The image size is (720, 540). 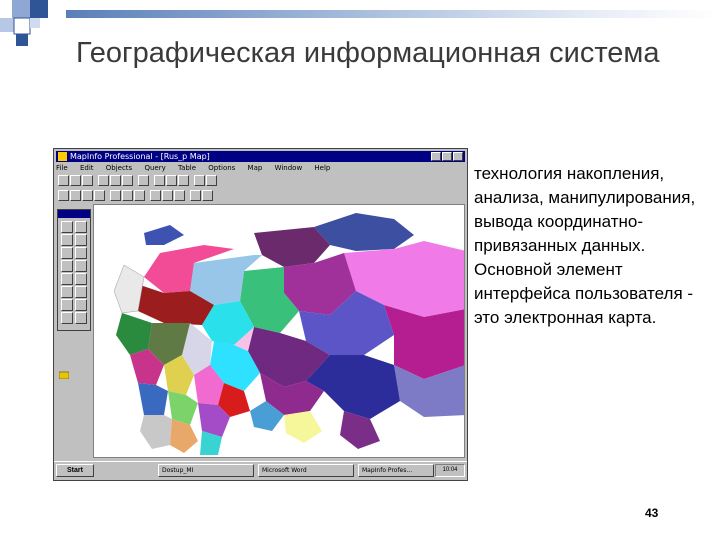 I want to click on slide-title: Географическая информационная система, so click(x=368, y=53).